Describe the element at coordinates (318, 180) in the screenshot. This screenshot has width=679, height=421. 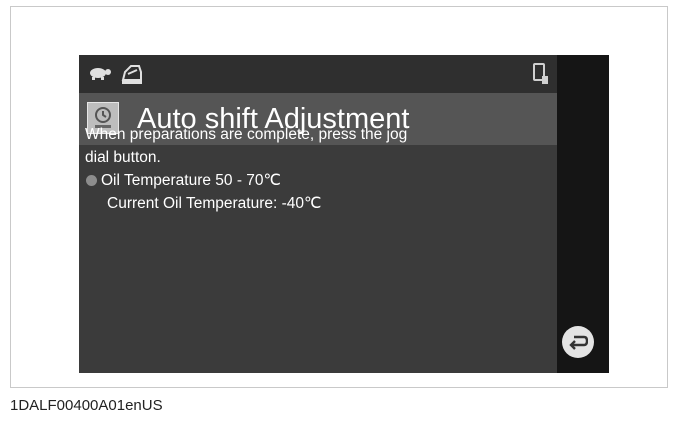
I see `condition-row: Oil Temperature 50 - 70℃` at that location.